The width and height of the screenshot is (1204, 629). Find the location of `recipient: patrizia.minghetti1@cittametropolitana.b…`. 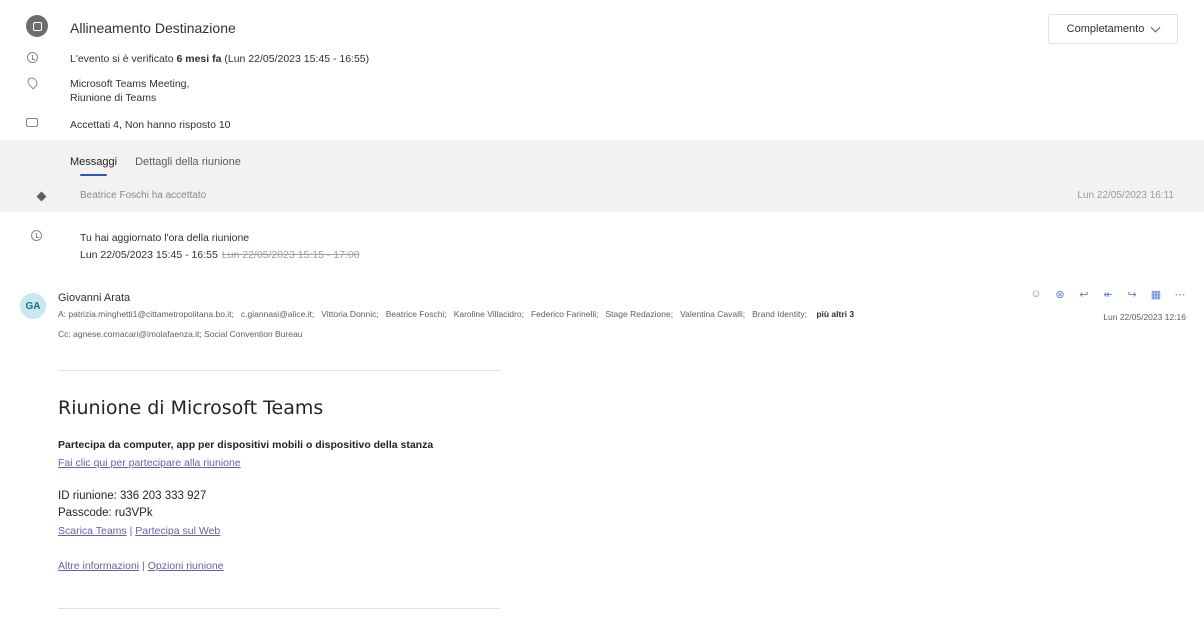

recipient: patrizia.minghetti1@cittametropolitana.b… is located at coordinates (151, 314).